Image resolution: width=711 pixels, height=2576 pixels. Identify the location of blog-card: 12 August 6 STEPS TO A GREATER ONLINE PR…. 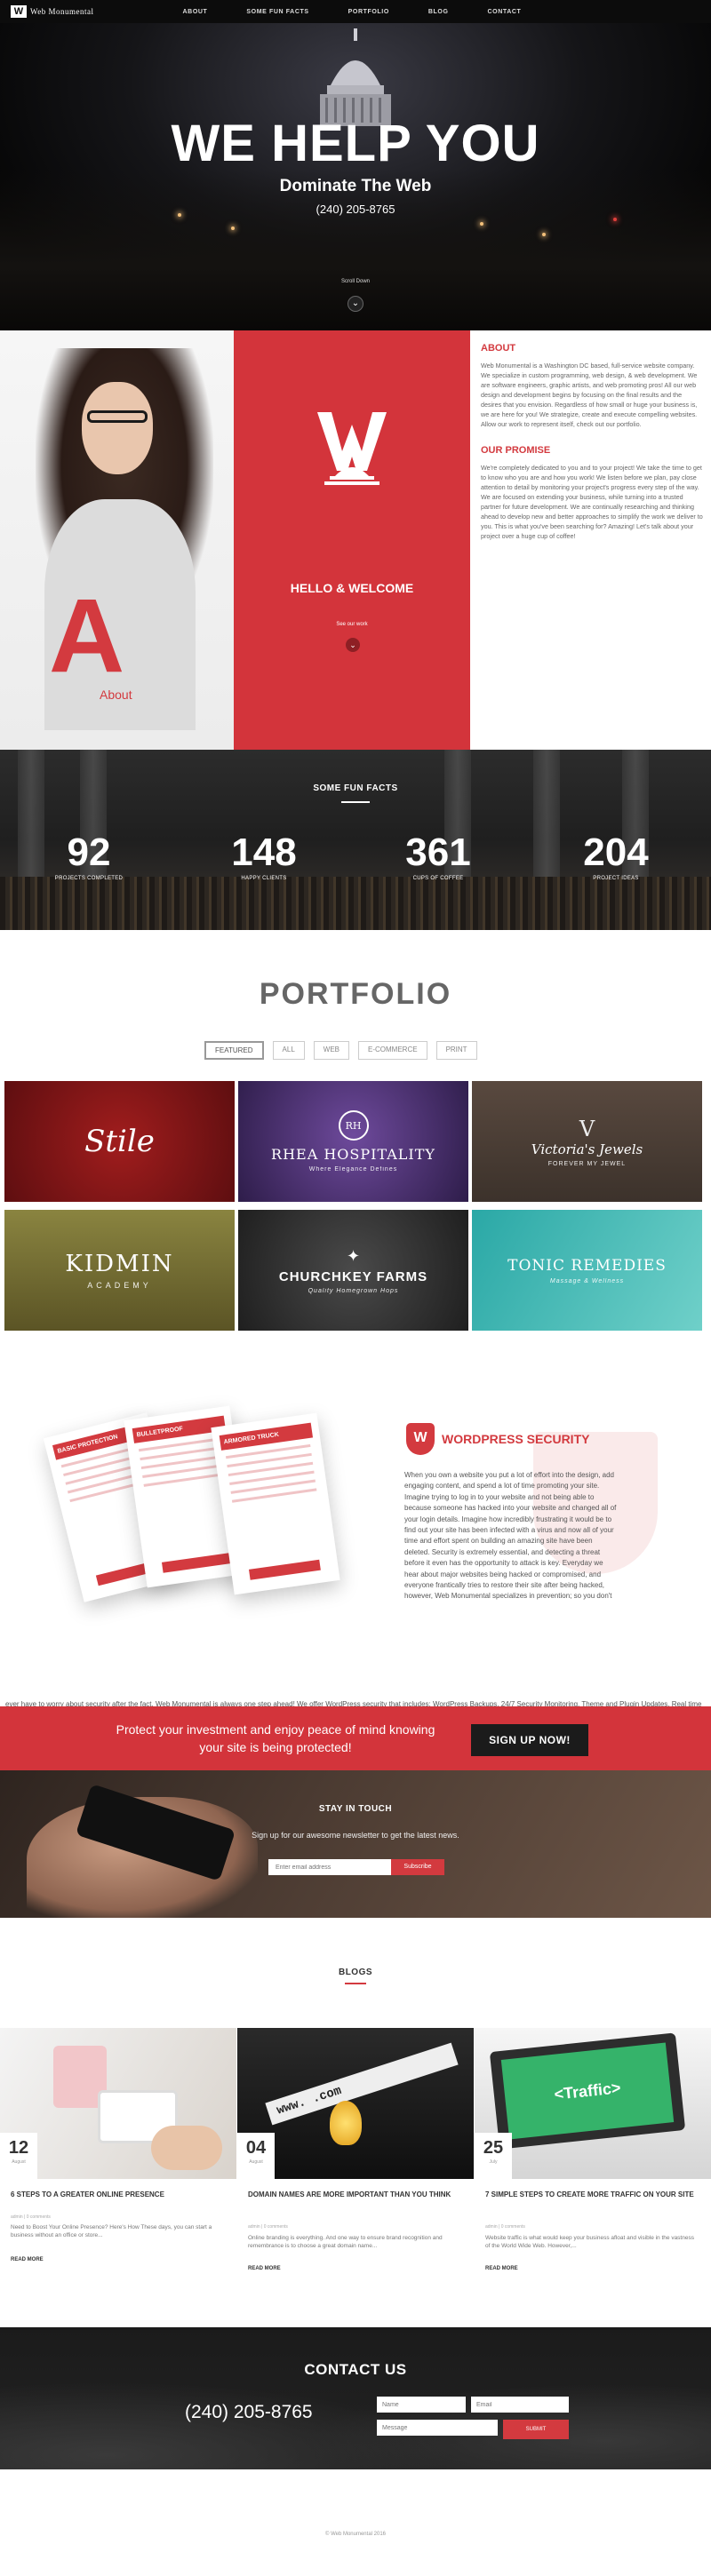
(118, 2157).